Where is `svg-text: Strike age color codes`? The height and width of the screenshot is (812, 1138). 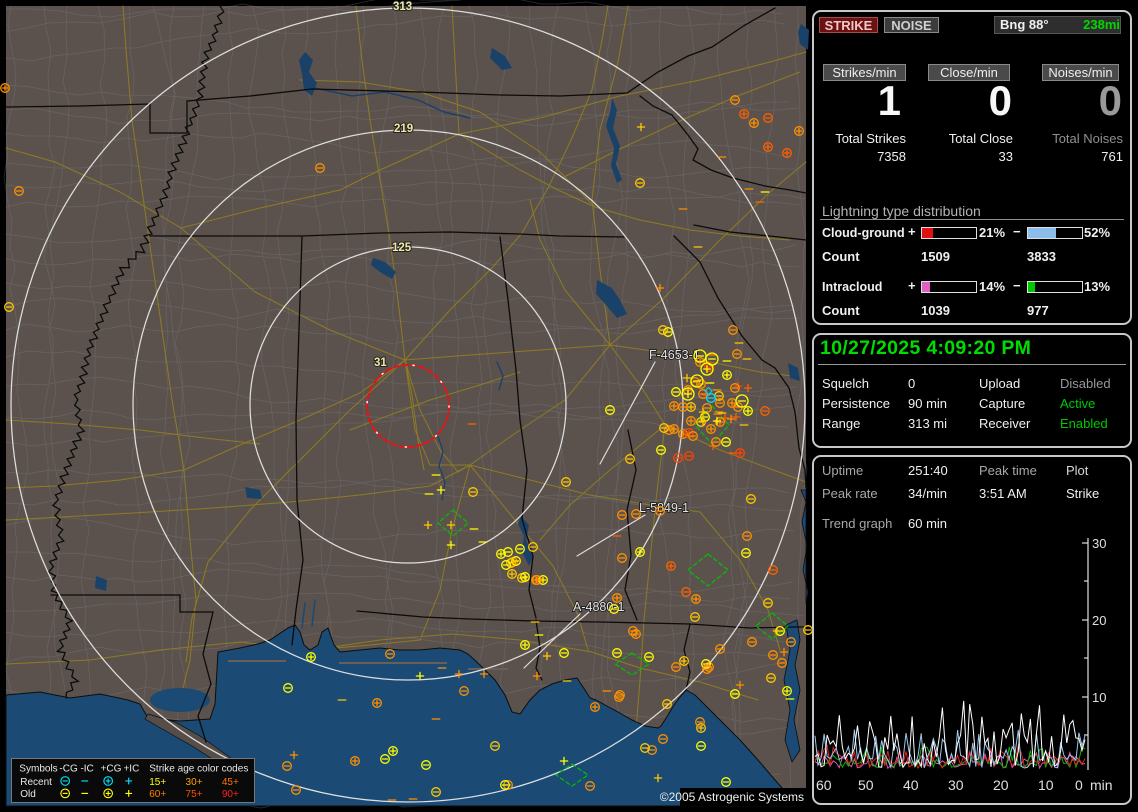
svg-text: Strike age color codes is located at coordinates (198, 768).